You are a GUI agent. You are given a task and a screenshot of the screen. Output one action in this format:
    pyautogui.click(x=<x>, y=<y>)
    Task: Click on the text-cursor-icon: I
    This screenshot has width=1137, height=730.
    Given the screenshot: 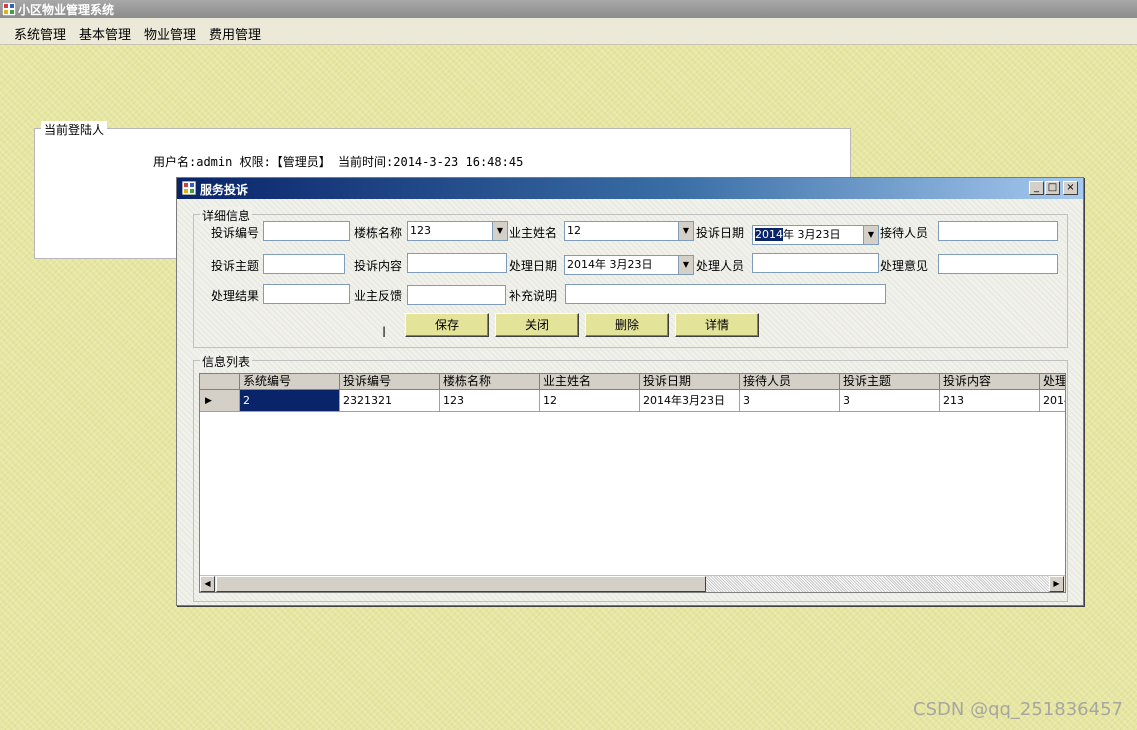 What is the action you would take?
    pyautogui.click(x=384, y=333)
    